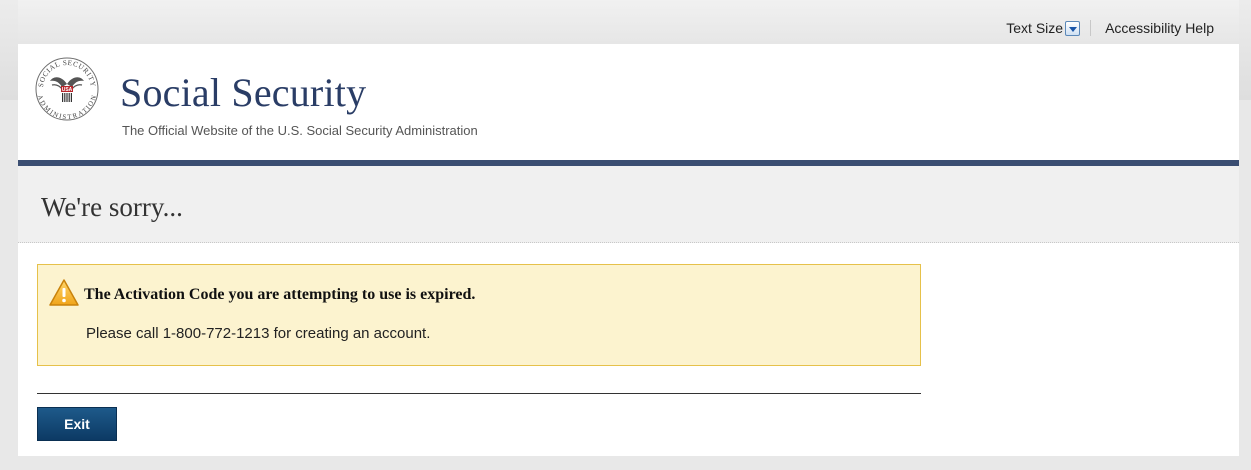 This screenshot has width=1251, height=470. What do you see at coordinates (1091, 28) in the screenshot?
I see `utility-separator` at bounding box center [1091, 28].